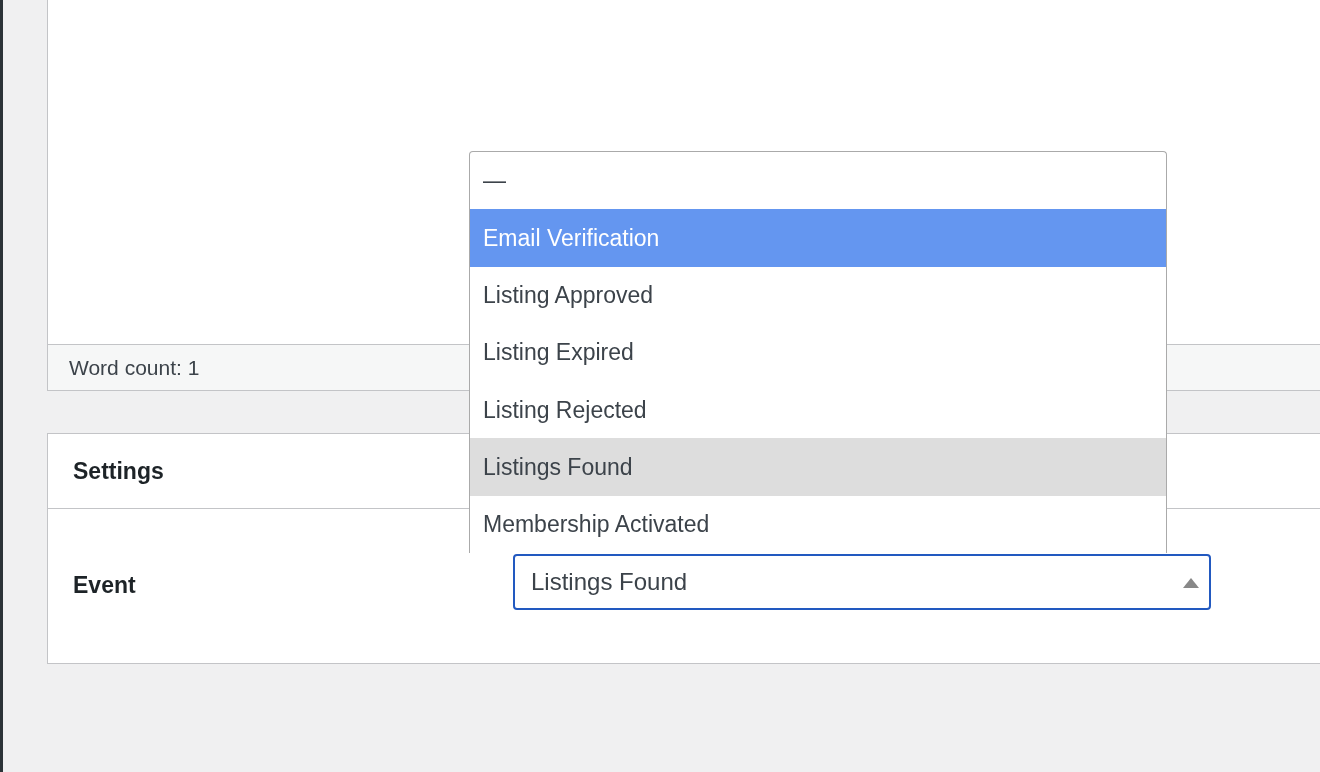 The width and height of the screenshot is (1320, 772). I want to click on select-value: Listings Found, so click(609, 582).